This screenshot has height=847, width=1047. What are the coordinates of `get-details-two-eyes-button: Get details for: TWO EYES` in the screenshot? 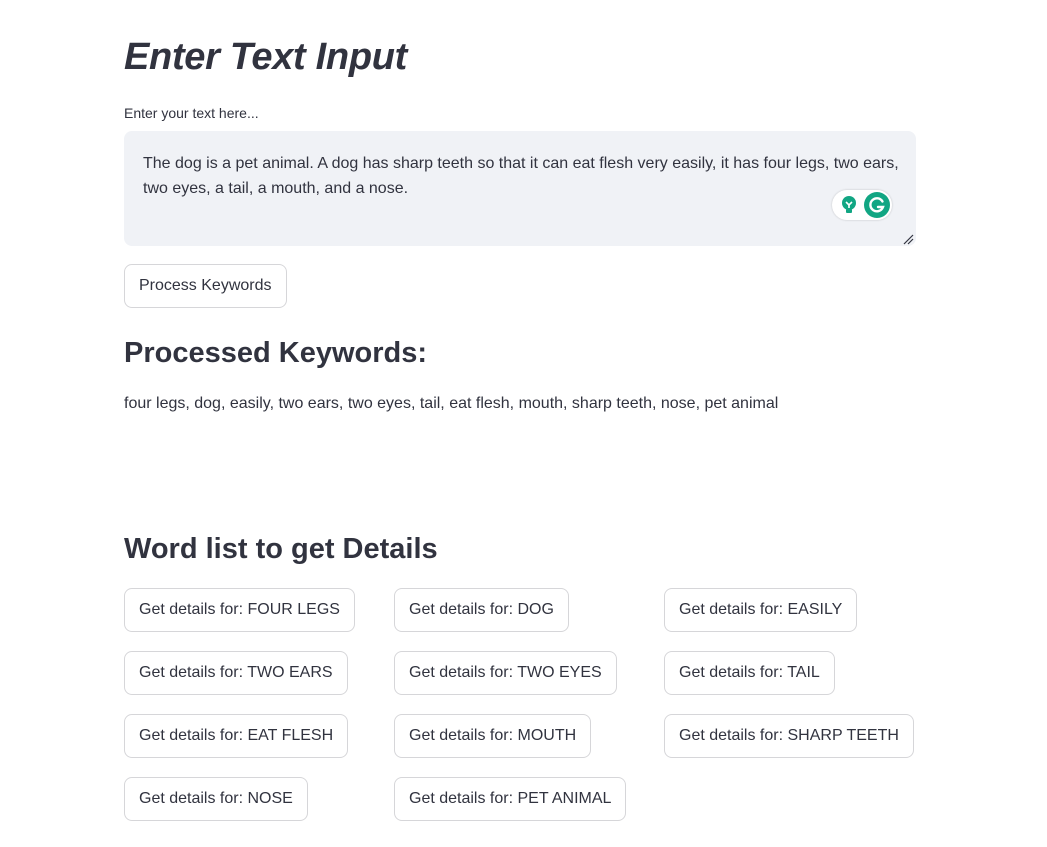 It's located at (505, 673).